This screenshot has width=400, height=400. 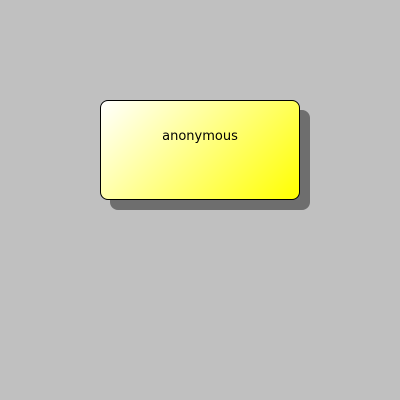 What do you see at coordinates (200, 136) in the screenshot?
I see `node-label: anonymous` at bounding box center [200, 136].